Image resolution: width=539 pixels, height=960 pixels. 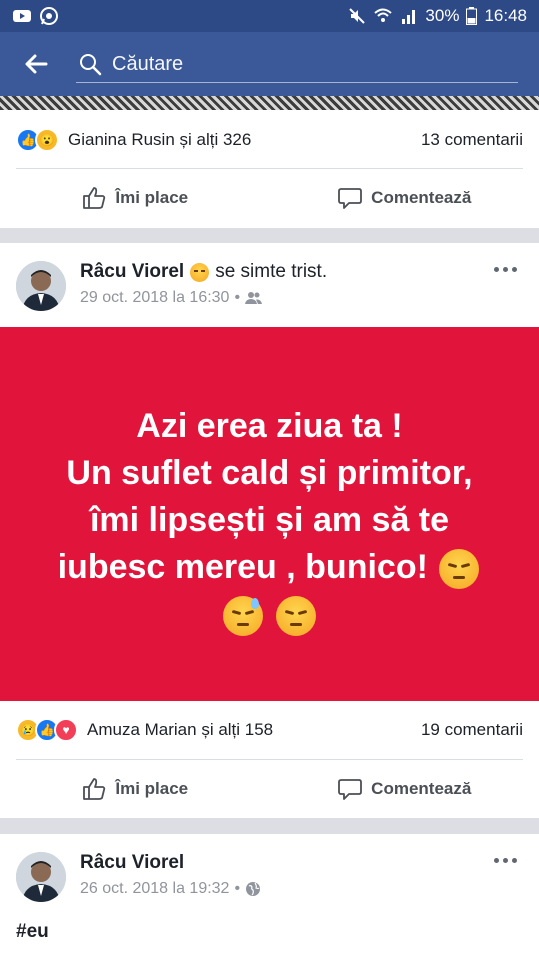 I want to click on search-input: Căutare, so click(x=297, y=64).